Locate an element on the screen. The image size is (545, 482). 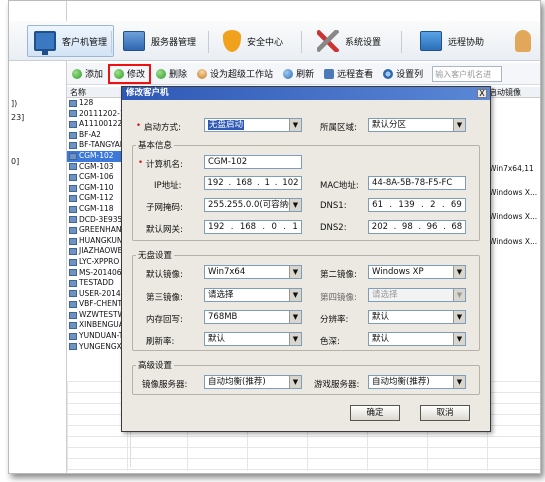
dns2-field: 202. 98. 96. 68 is located at coordinates (417, 227).